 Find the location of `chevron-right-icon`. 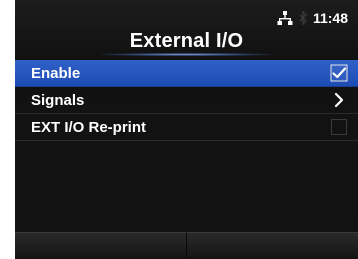

chevron-right-icon is located at coordinates (339, 100).